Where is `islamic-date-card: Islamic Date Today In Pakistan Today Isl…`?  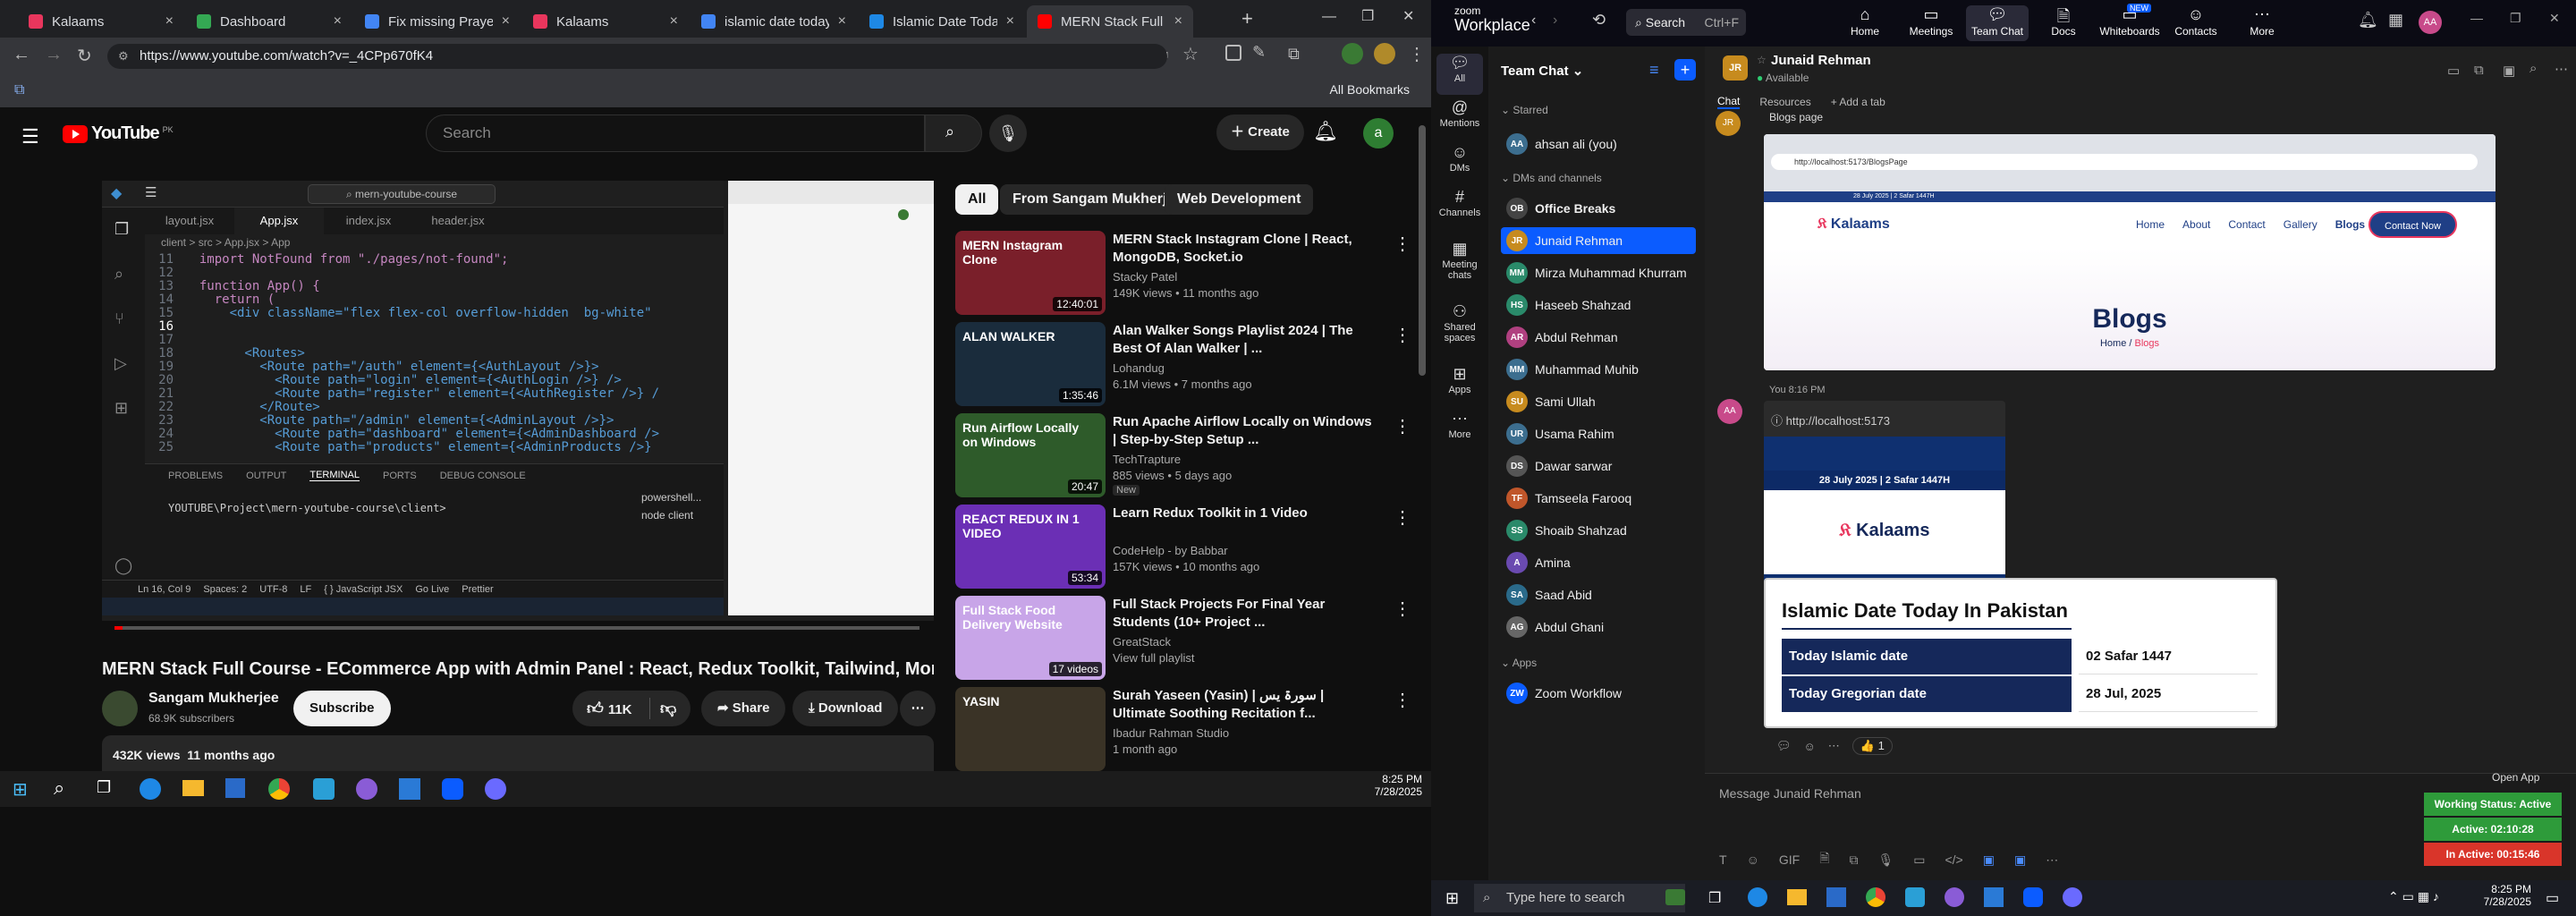
islamic-date-card: Islamic Date Today In Pakistan Today Isl… is located at coordinates (2020, 653).